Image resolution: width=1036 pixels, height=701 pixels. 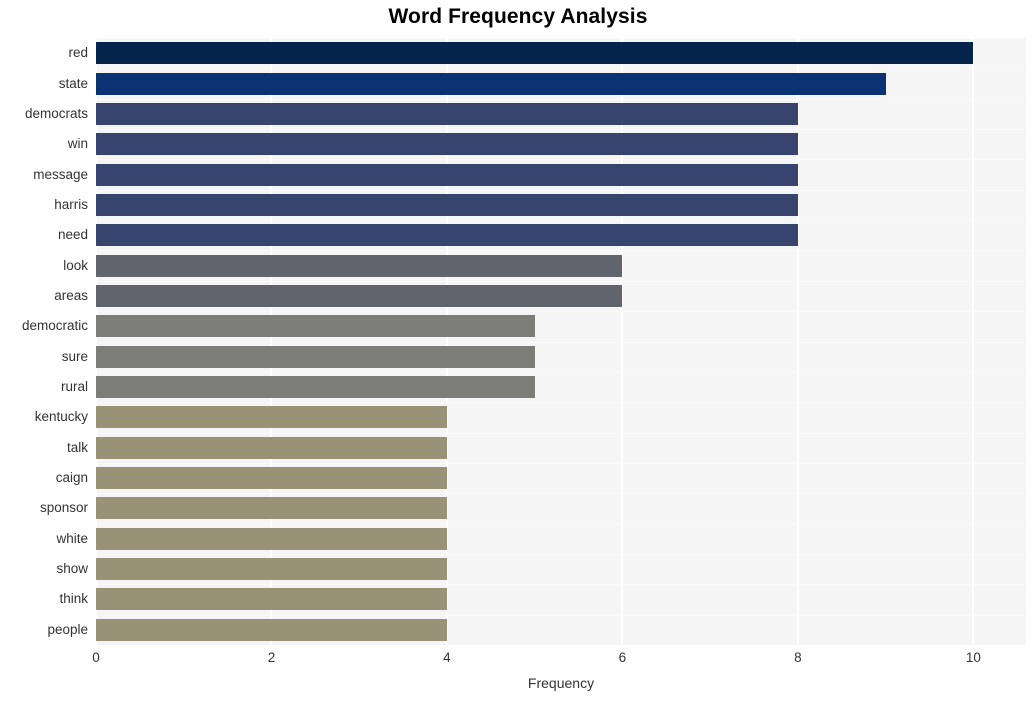 I want to click on y-tick-label-talk: talk, so click(x=77, y=447).